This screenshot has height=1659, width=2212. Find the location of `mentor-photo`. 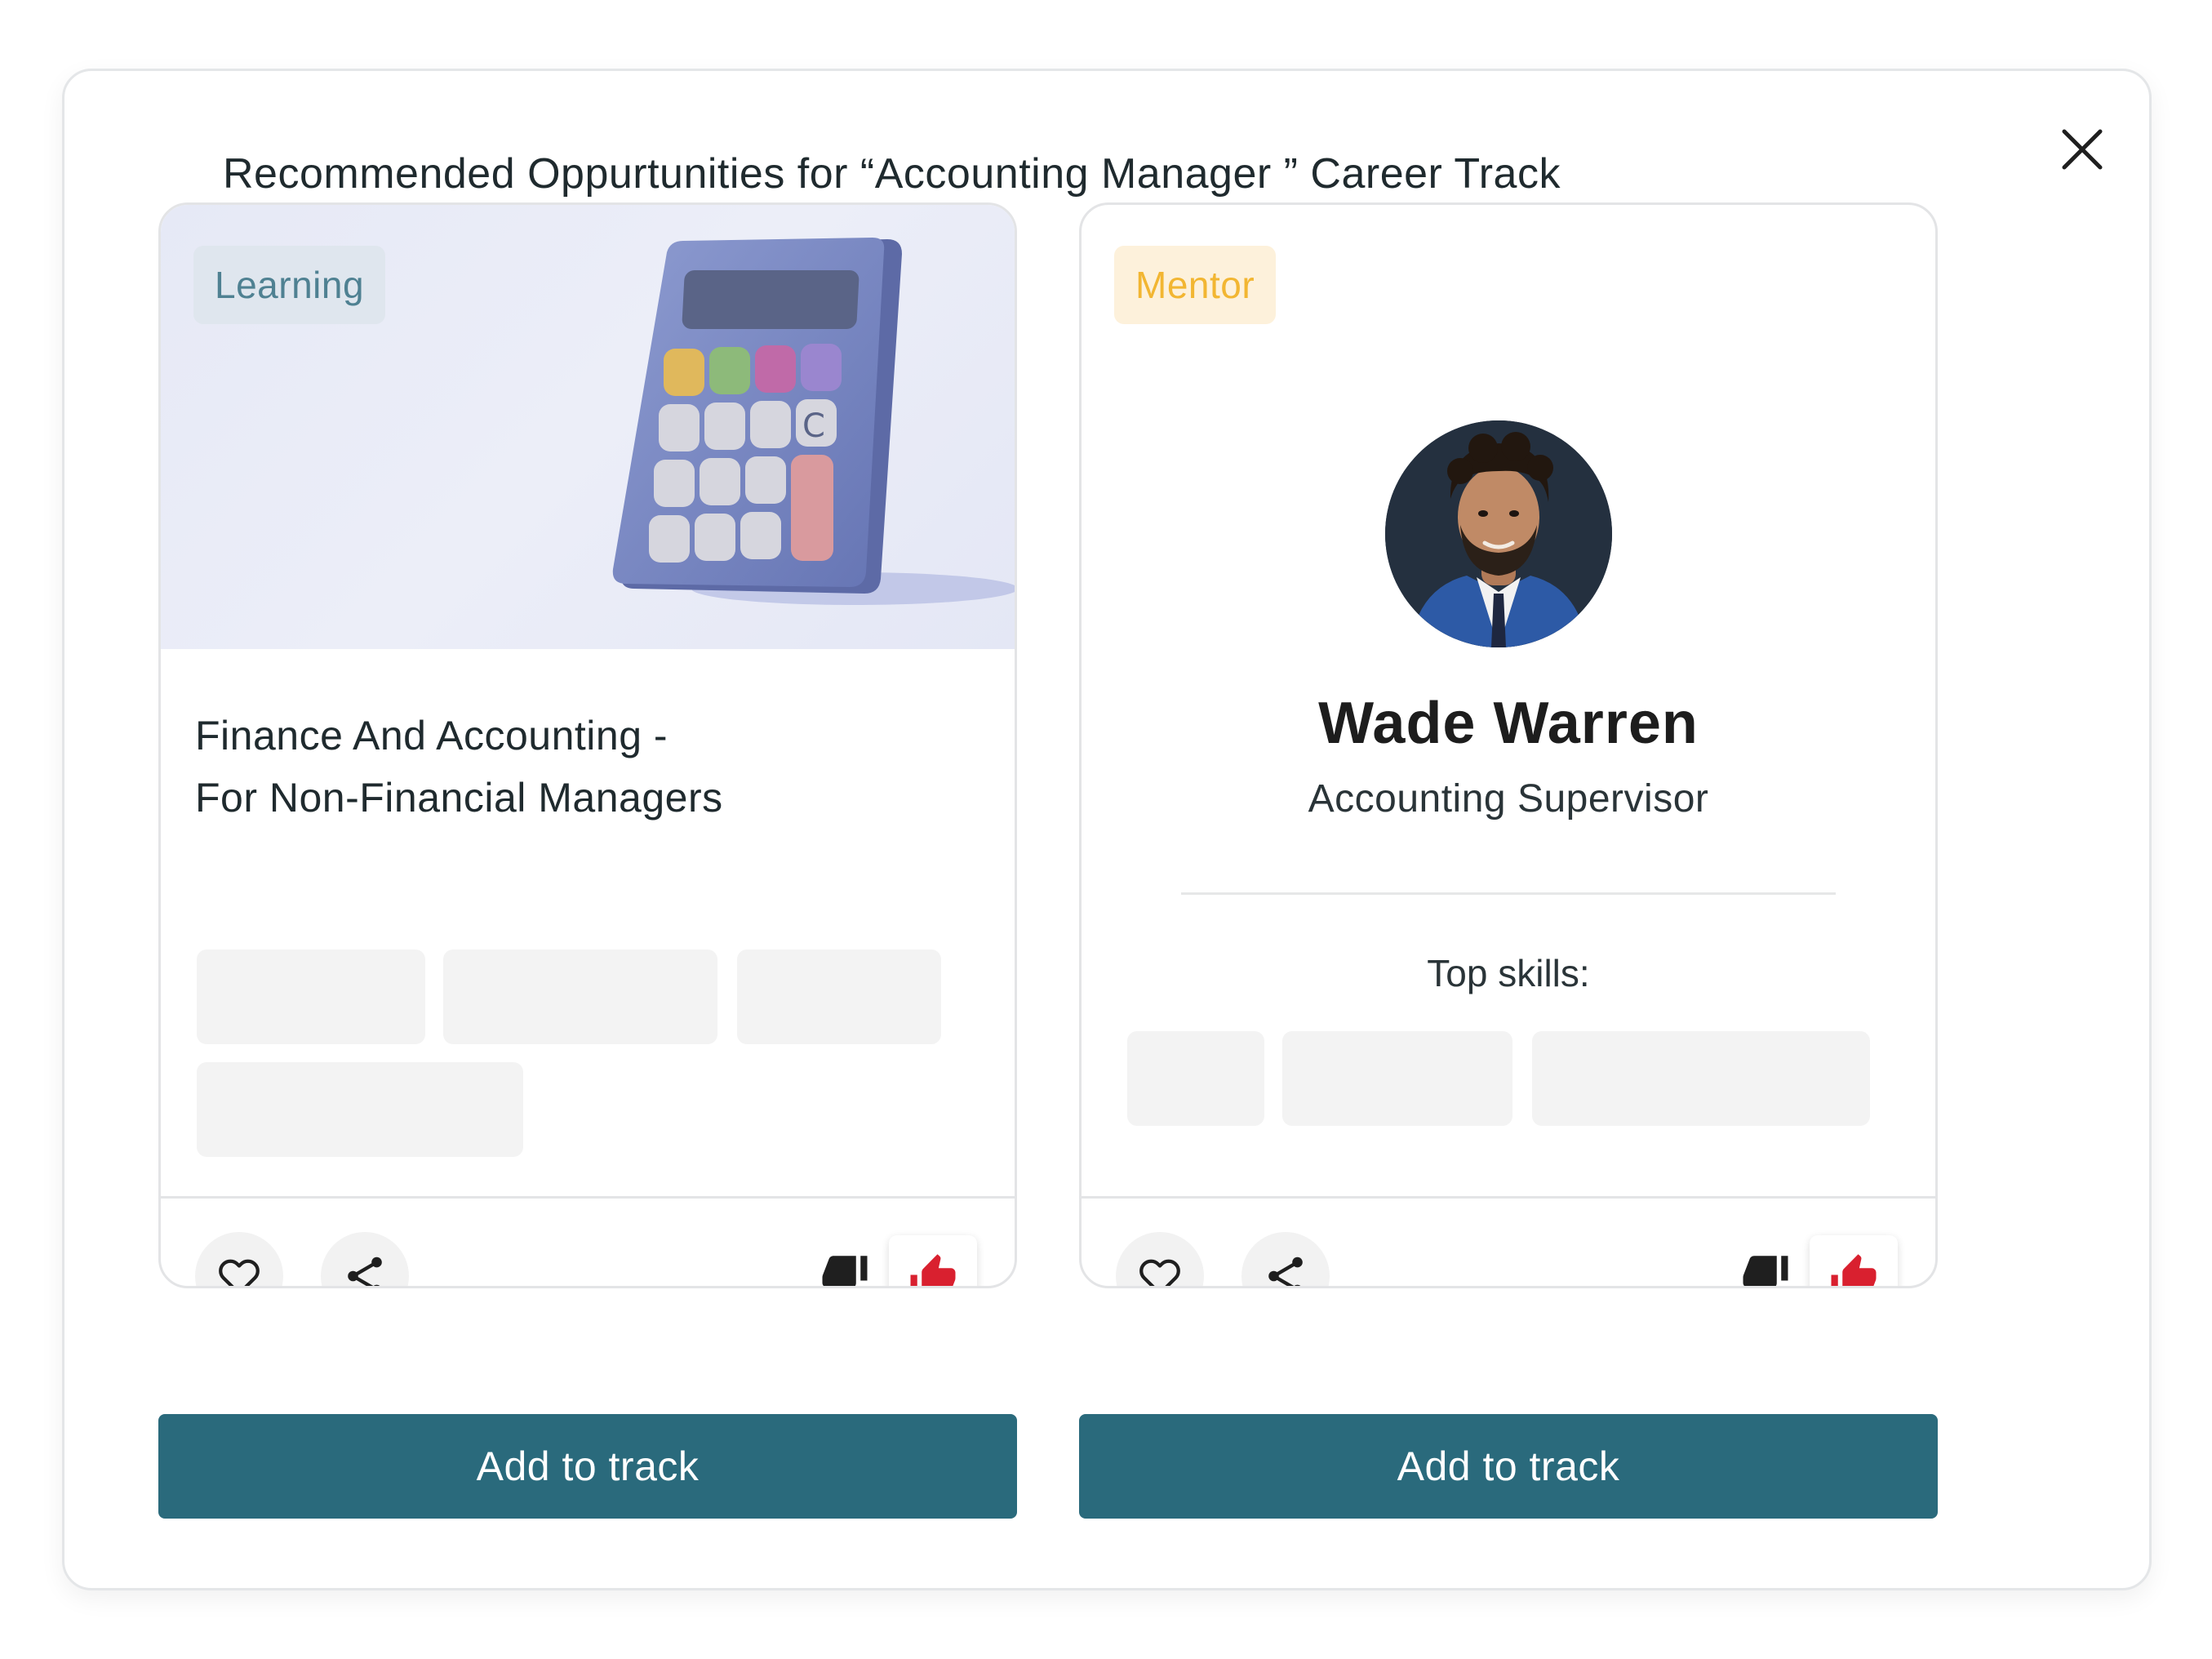

mentor-photo is located at coordinates (1498, 533).